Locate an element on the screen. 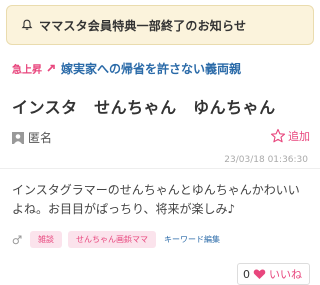 The image size is (320, 285). arrow-up-icon is located at coordinates (51, 68).